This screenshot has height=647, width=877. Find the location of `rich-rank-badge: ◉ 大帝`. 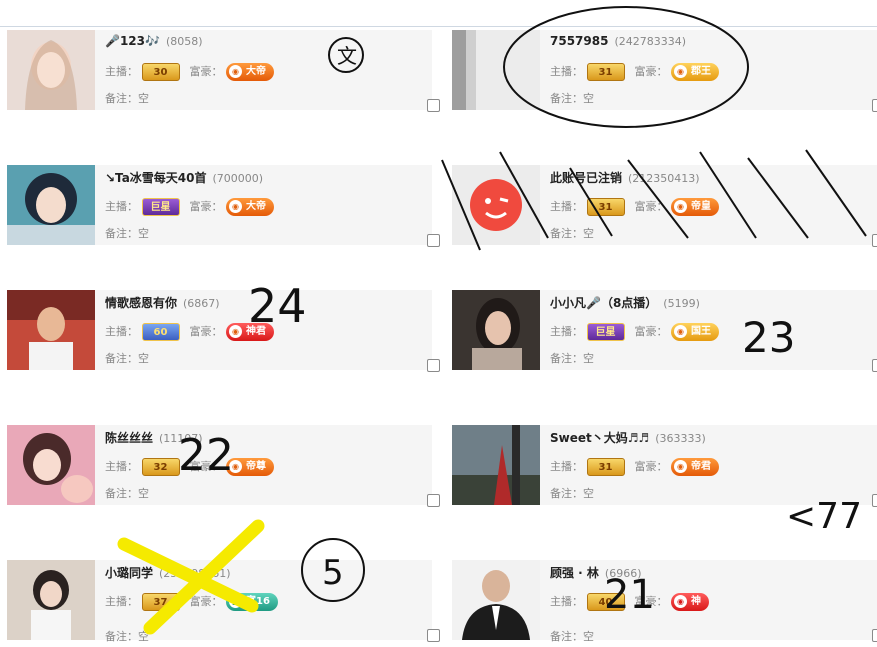

rich-rank-badge: ◉ 大帝 is located at coordinates (250, 207).